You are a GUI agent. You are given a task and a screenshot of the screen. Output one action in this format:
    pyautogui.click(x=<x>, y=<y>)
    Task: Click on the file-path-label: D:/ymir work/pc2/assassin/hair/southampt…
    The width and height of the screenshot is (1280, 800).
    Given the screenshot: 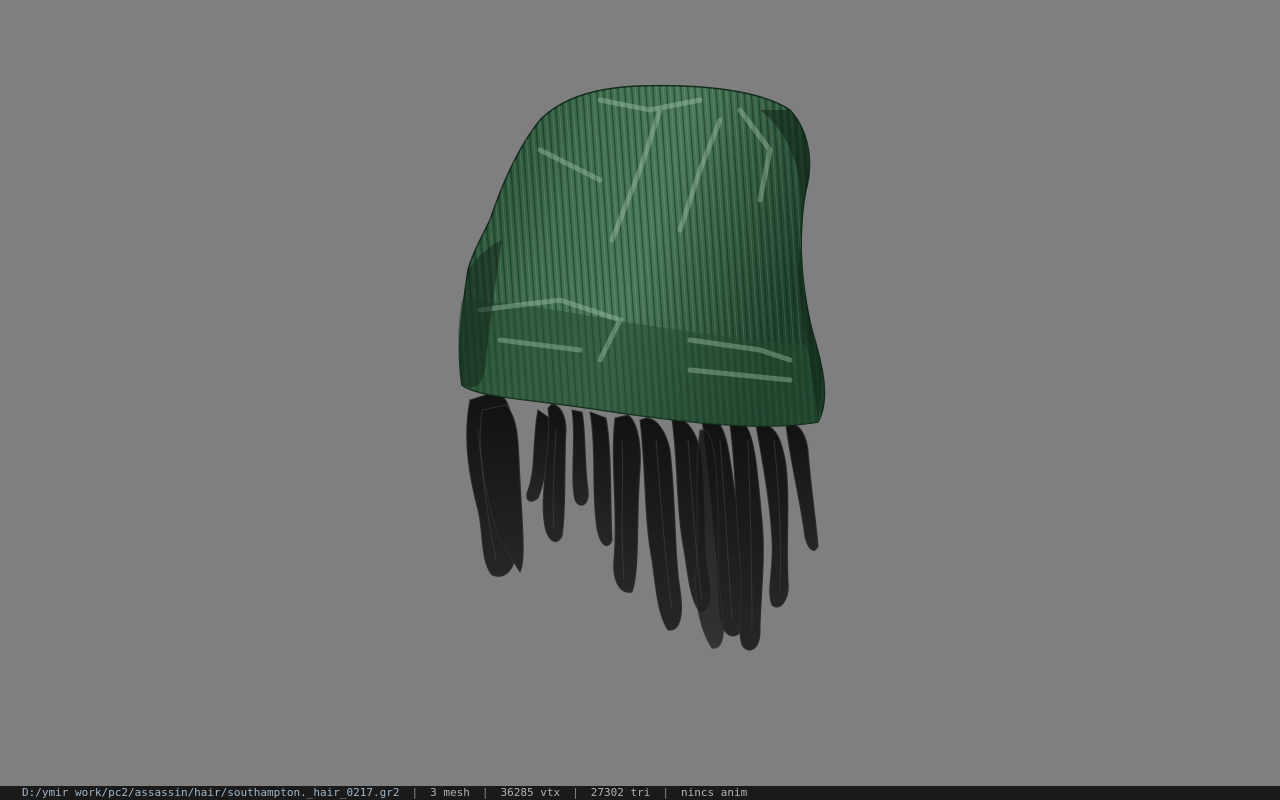 What is the action you would take?
    pyautogui.click(x=211, y=792)
    